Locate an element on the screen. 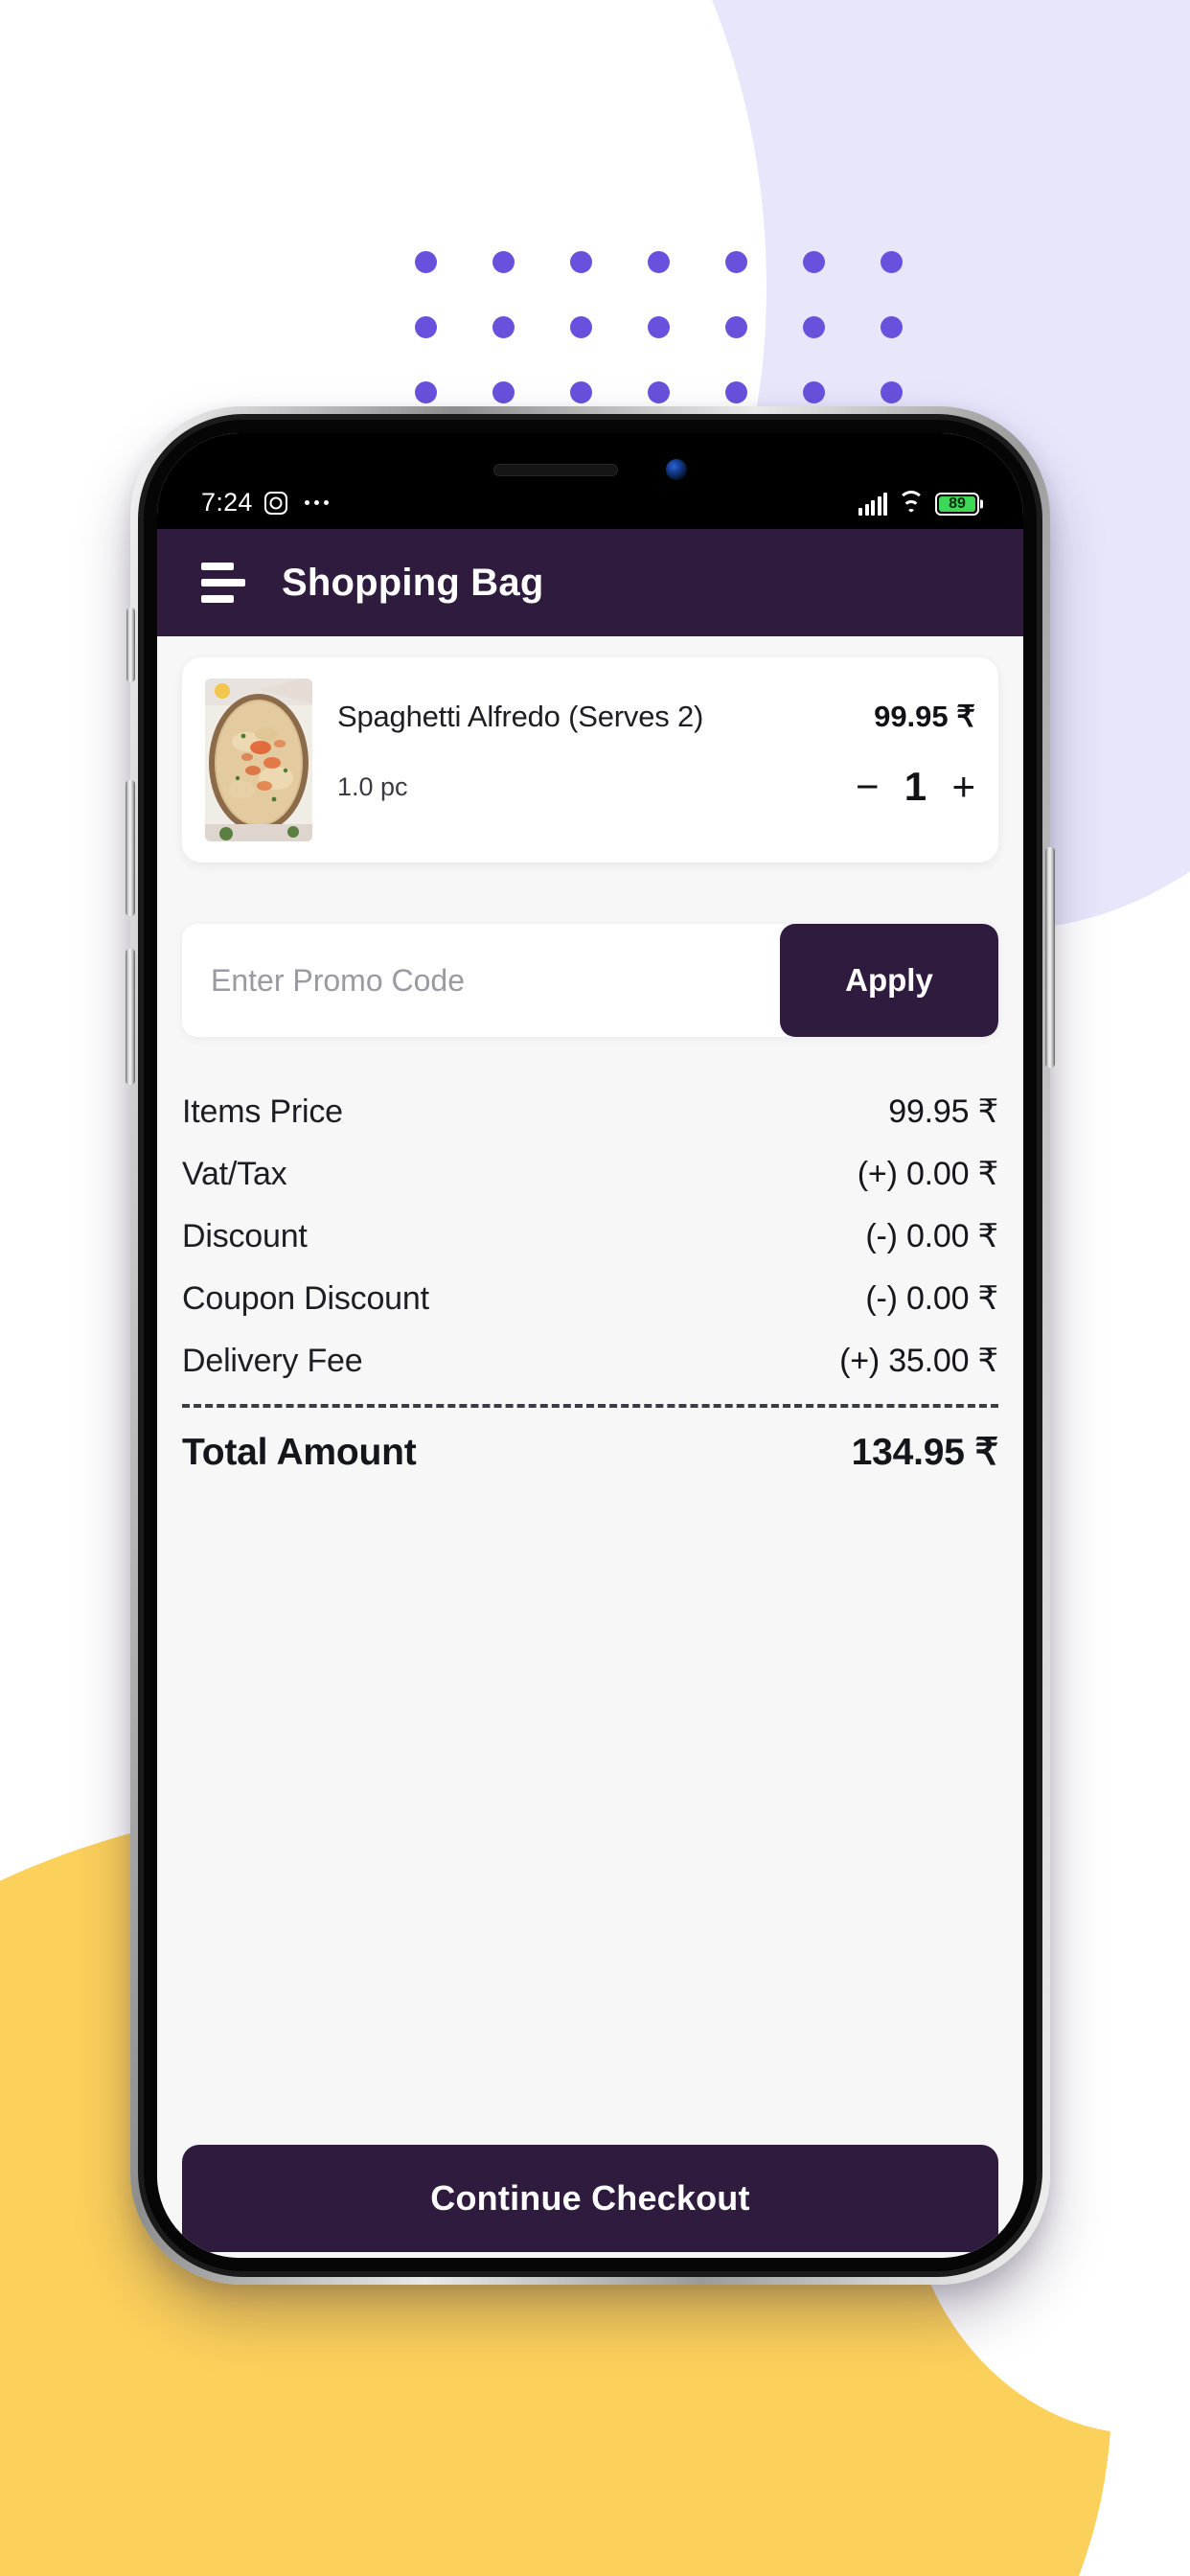 This screenshot has width=1190, height=2576. page-title: Shopping Bag is located at coordinates (413, 582).